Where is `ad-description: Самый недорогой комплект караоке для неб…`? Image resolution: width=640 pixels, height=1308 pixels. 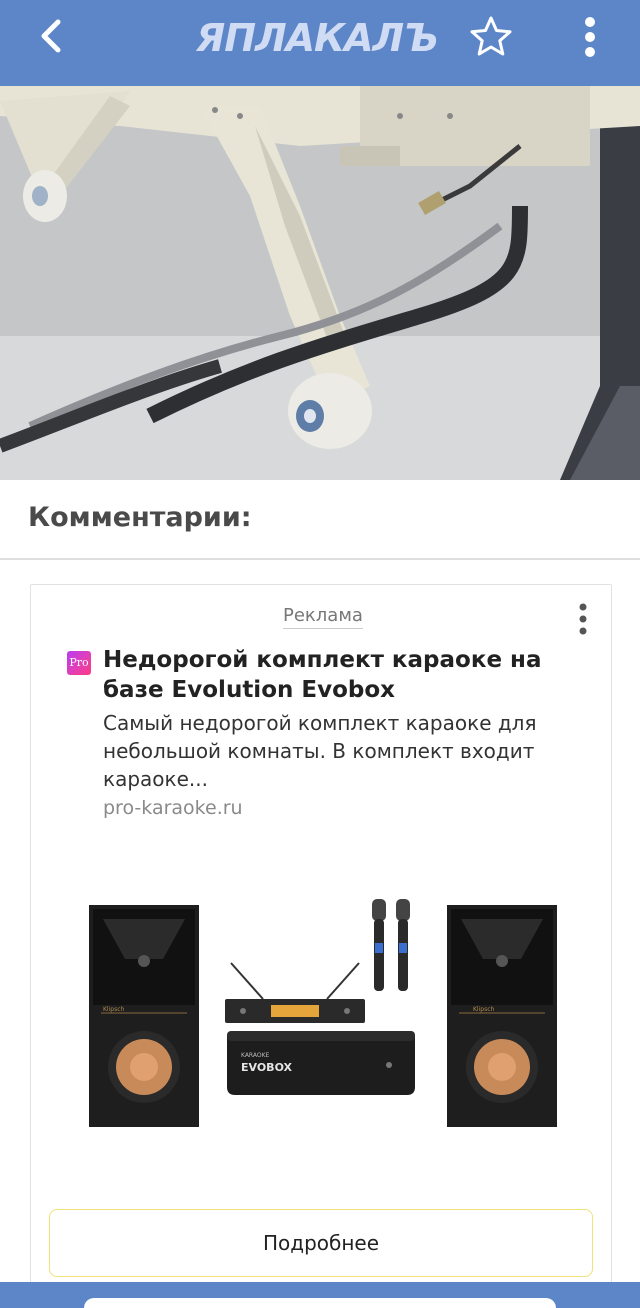
ad-description: Самый недорогой комплект караоке для неб… is located at coordinates (320, 751).